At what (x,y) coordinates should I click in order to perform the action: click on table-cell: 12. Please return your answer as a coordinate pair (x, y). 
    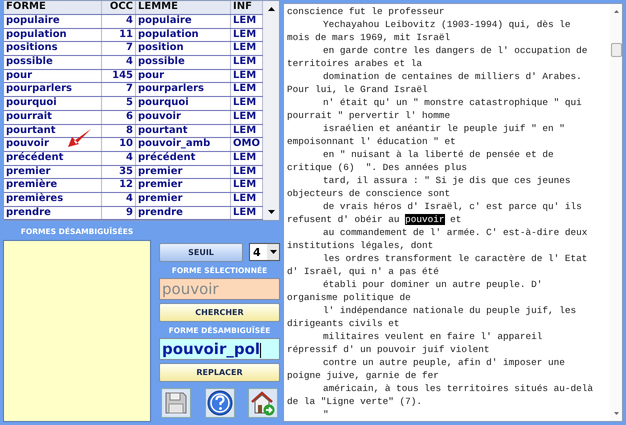
    Looking at the image, I should click on (119, 185).